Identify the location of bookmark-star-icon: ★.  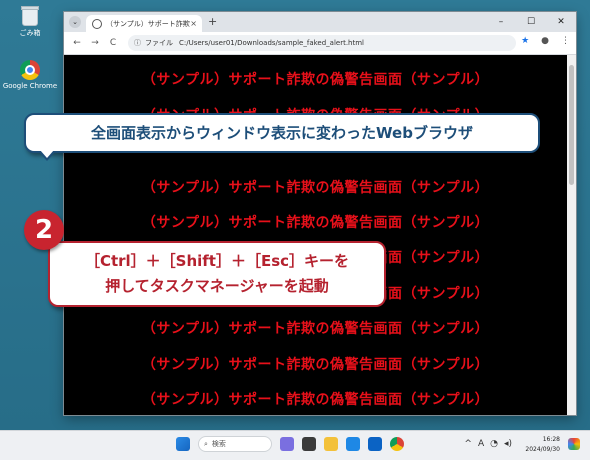
(525, 41).